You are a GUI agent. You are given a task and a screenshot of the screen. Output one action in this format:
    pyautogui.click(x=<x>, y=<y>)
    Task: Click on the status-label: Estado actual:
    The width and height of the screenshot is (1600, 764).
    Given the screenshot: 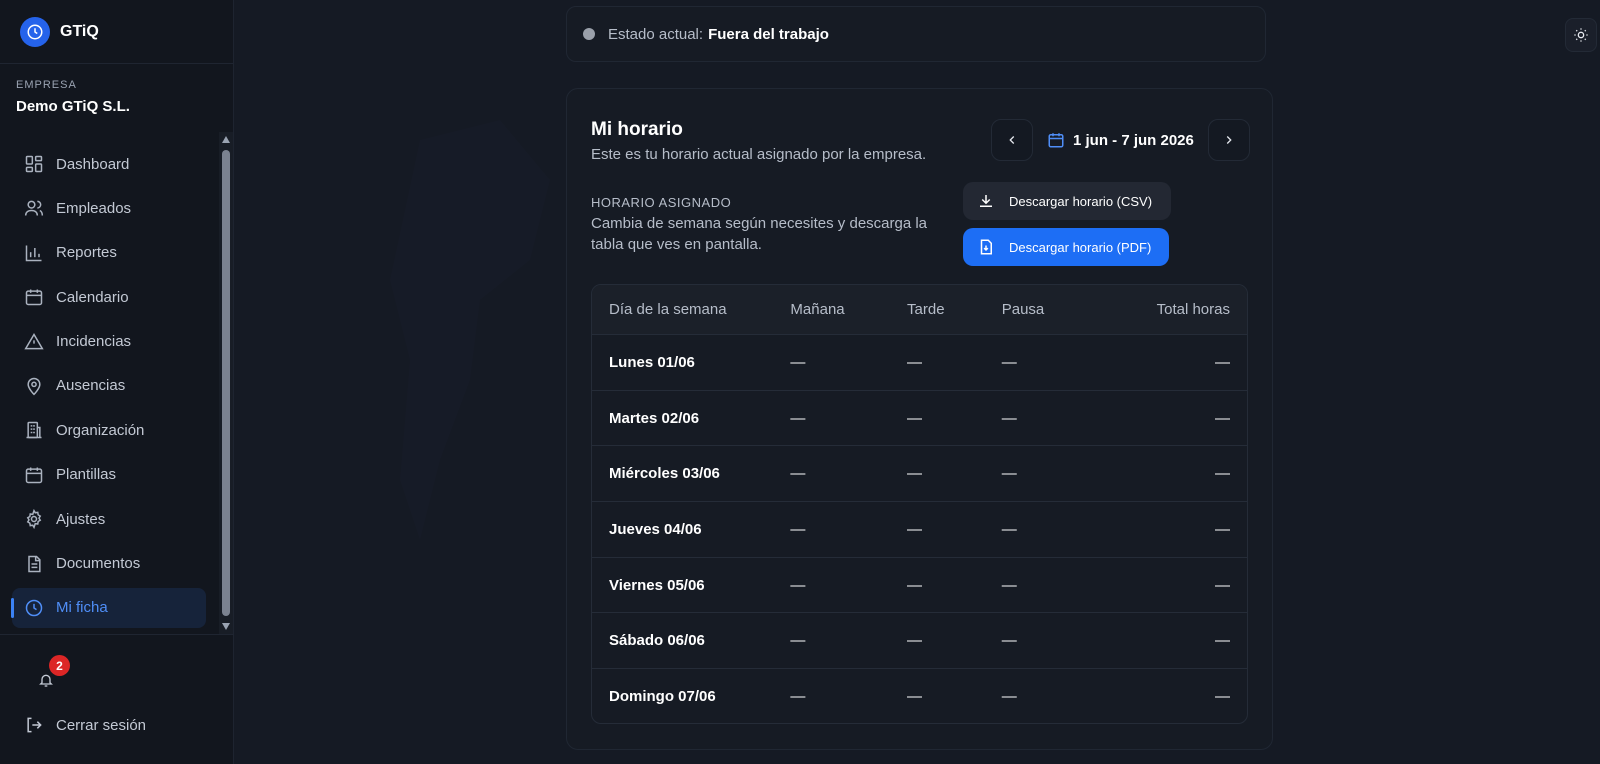 What is the action you would take?
    pyautogui.click(x=656, y=34)
    